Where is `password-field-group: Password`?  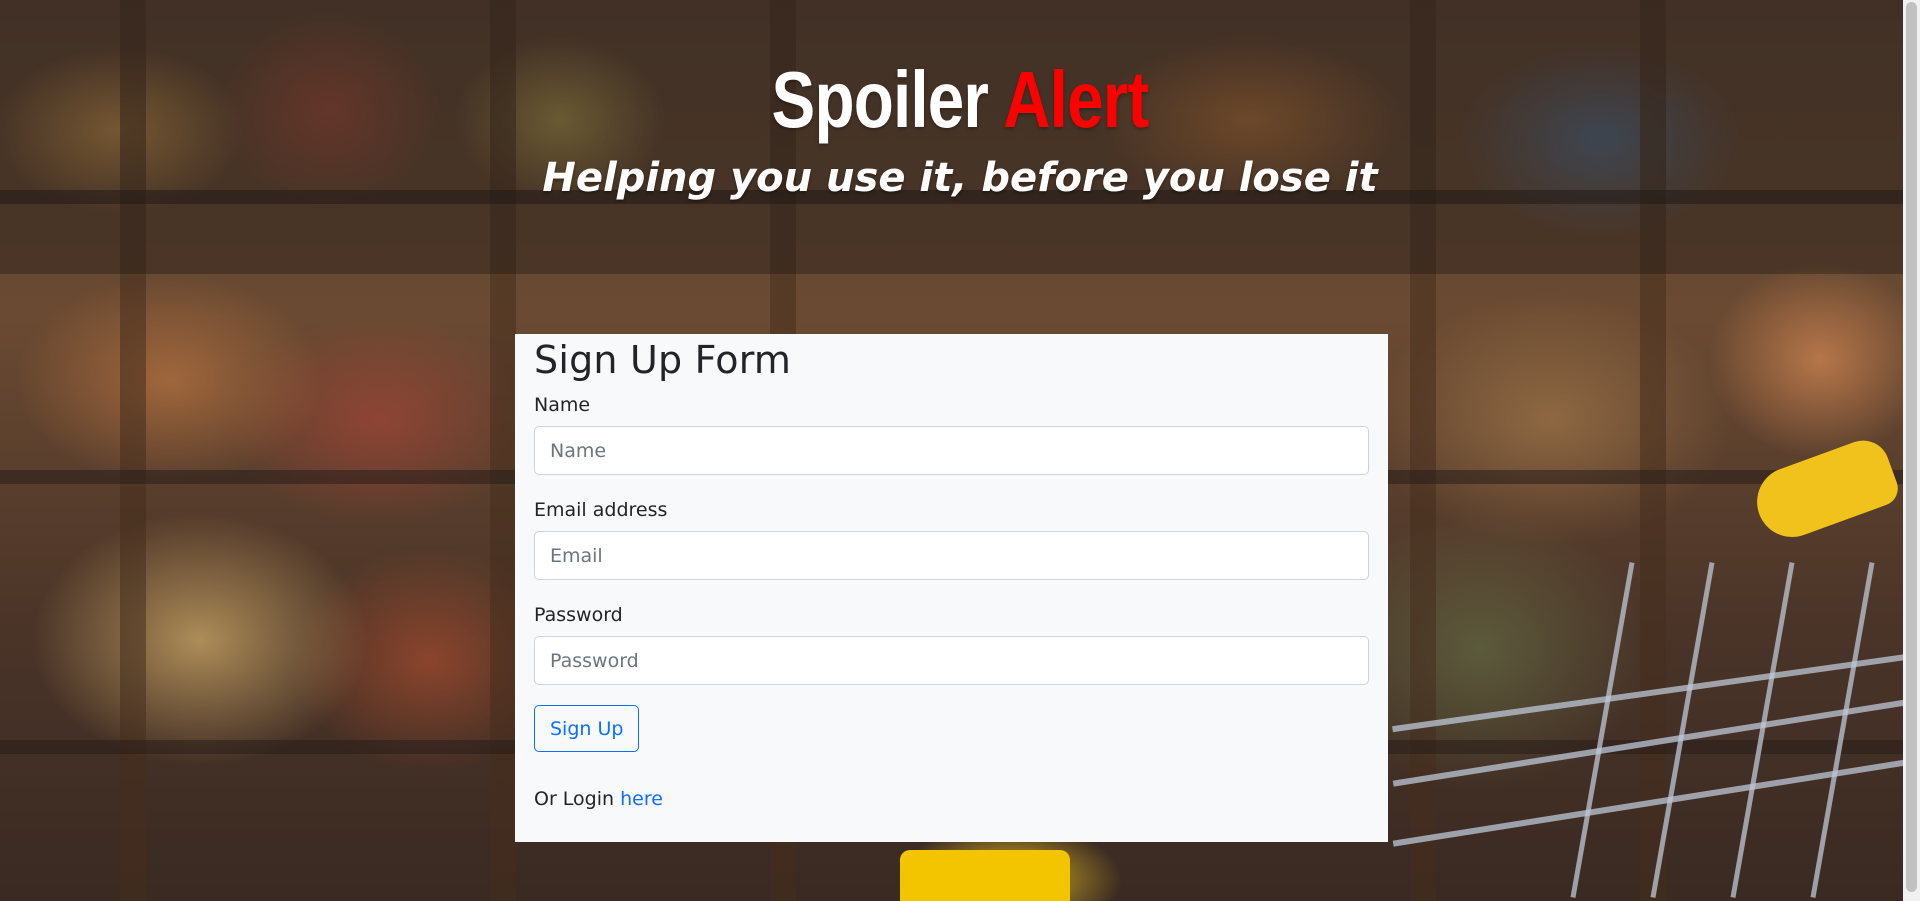
password-field-group: Password is located at coordinates (951, 643).